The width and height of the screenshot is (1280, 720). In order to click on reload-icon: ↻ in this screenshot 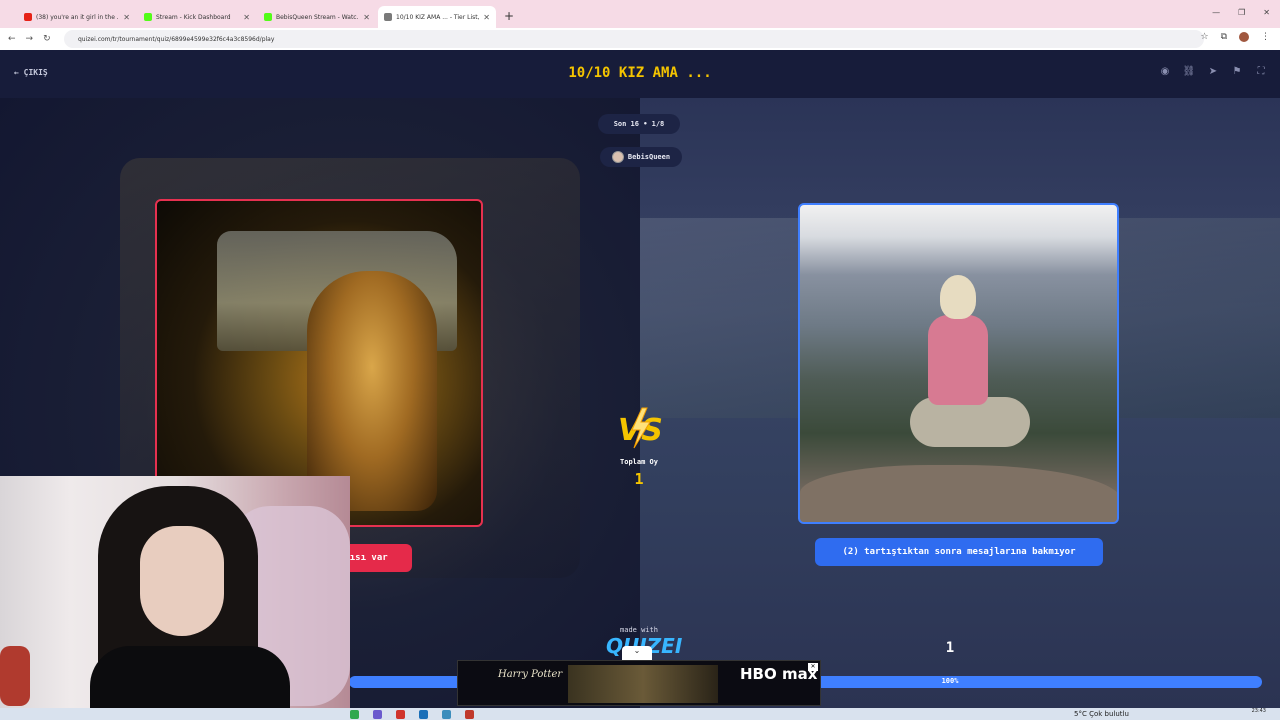, I will do `click(47, 39)`.